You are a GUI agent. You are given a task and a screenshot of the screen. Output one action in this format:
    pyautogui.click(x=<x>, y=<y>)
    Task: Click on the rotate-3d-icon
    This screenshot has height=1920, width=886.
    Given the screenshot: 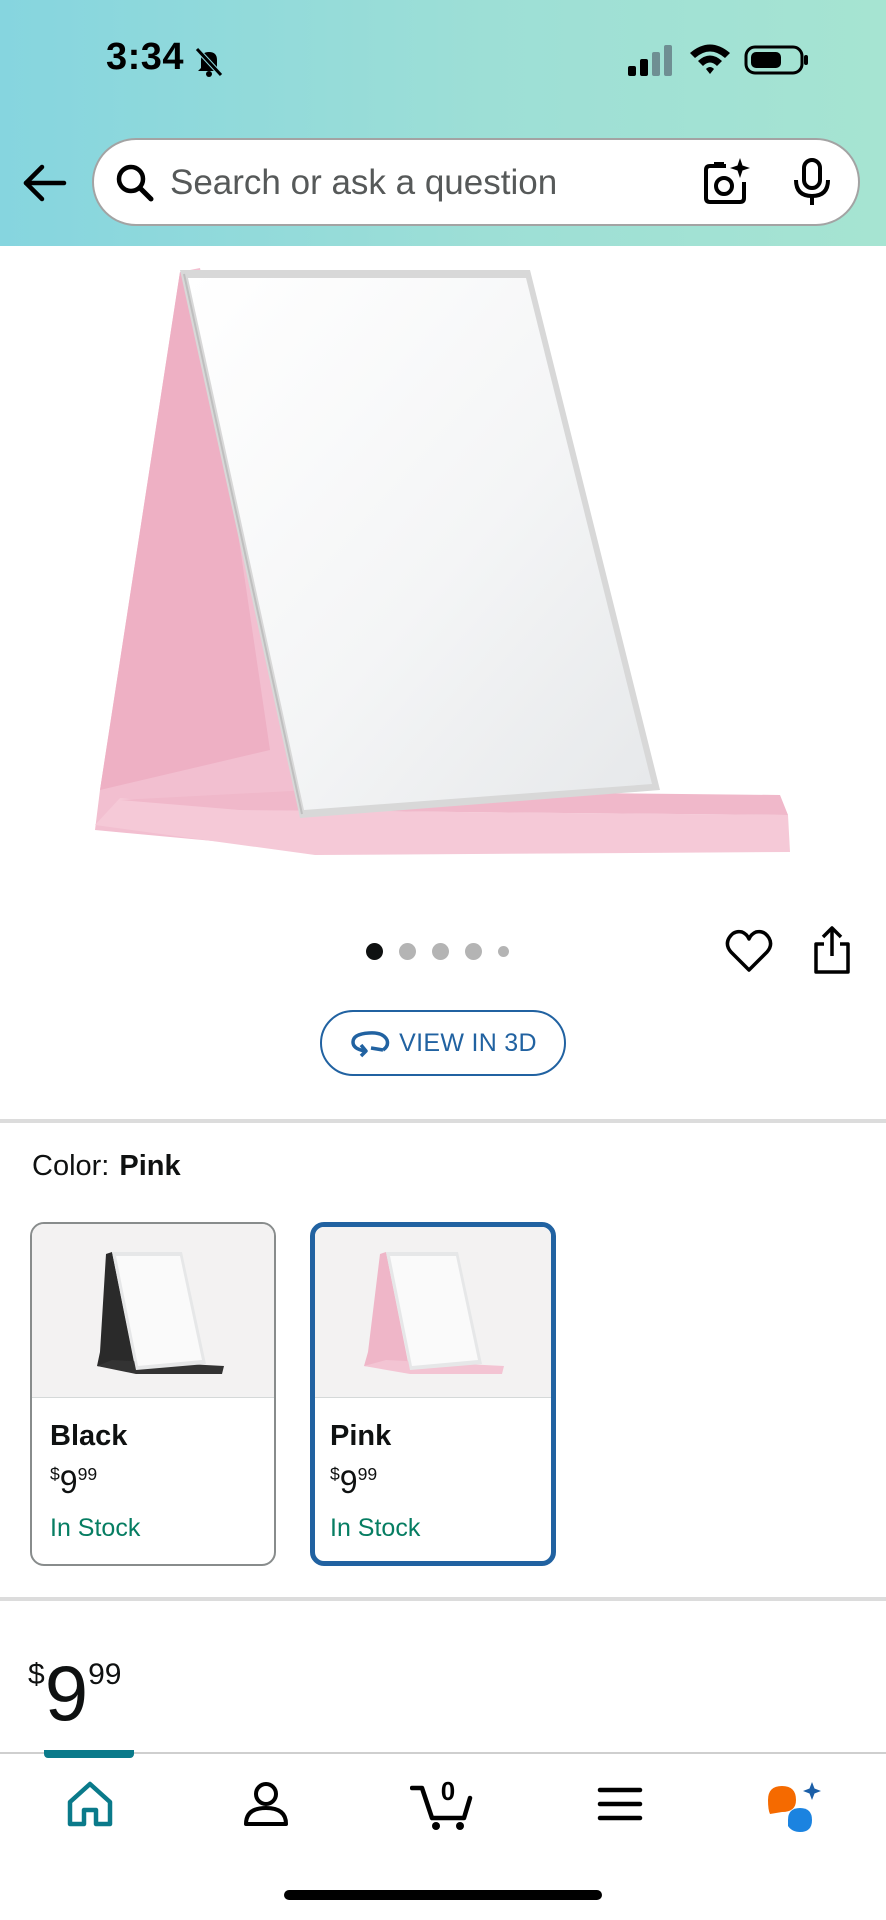 What is the action you would take?
    pyautogui.click(x=370, y=1044)
    